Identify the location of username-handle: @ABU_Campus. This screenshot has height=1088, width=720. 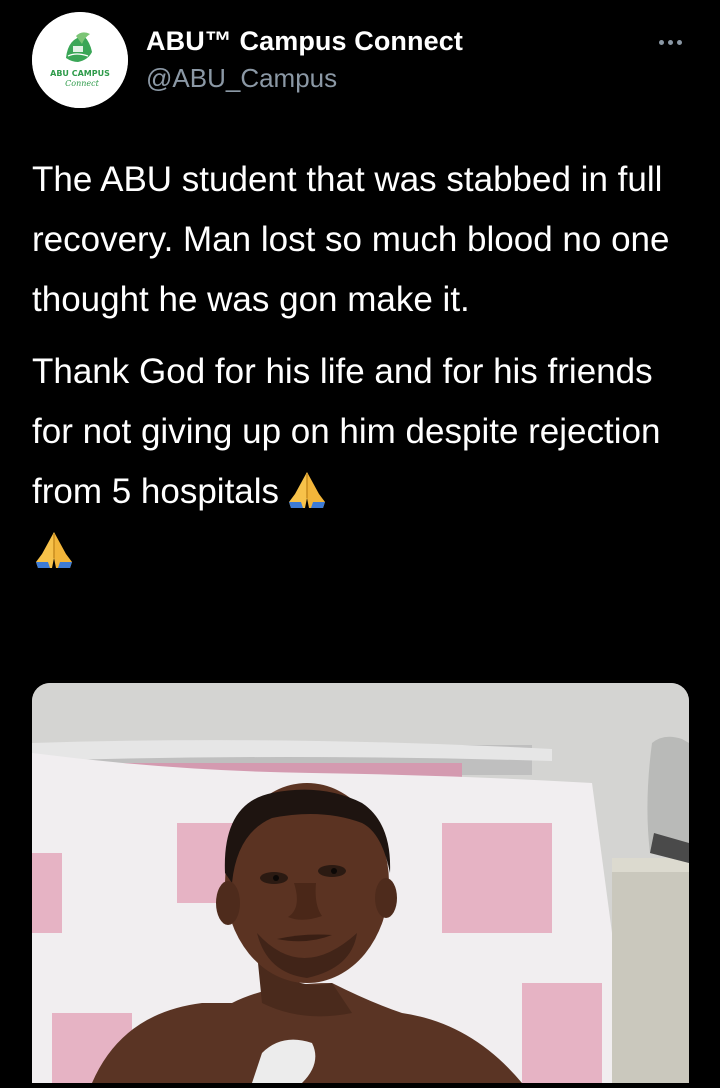
(241, 78).